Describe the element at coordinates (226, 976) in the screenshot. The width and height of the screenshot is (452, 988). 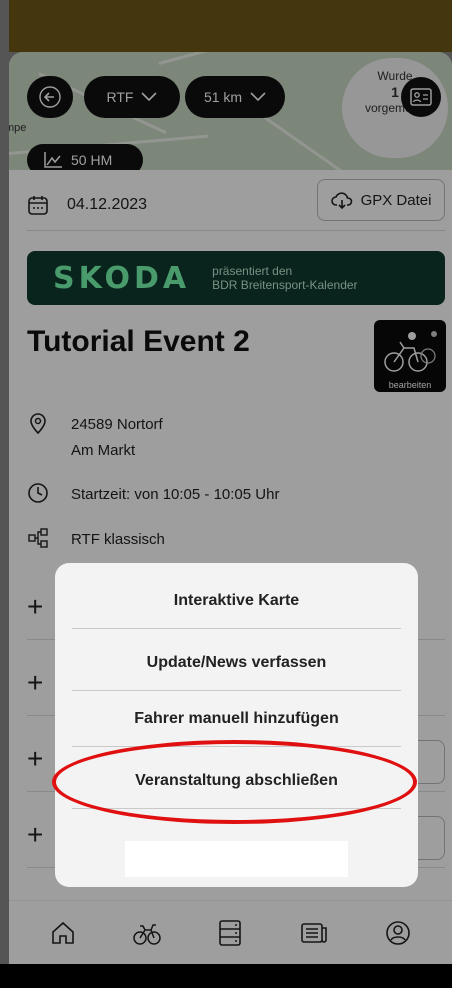
I see `system-nav-bar` at that location.